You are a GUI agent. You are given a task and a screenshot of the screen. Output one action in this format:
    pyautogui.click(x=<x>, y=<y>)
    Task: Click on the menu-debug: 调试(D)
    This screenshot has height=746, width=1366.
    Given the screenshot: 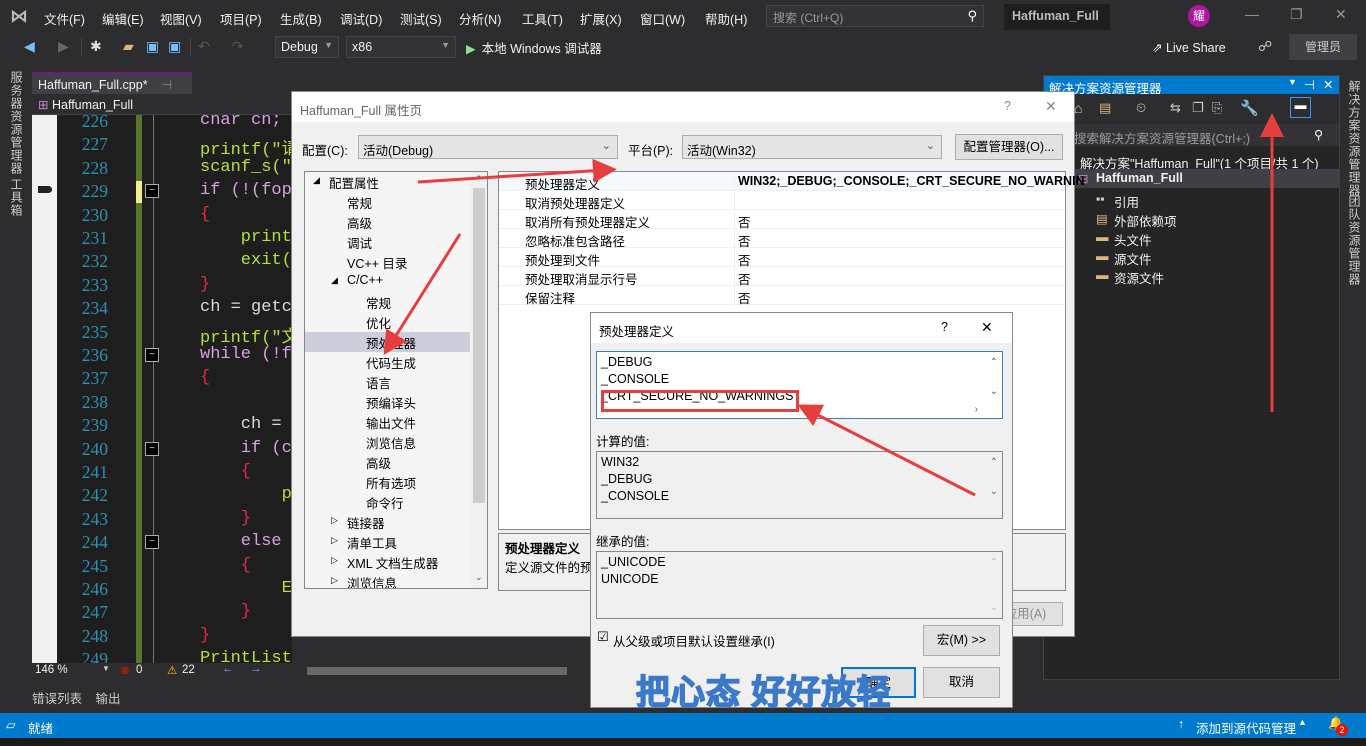 What is the action you would take?
    pyautogui.click(x=361, y=18)
    